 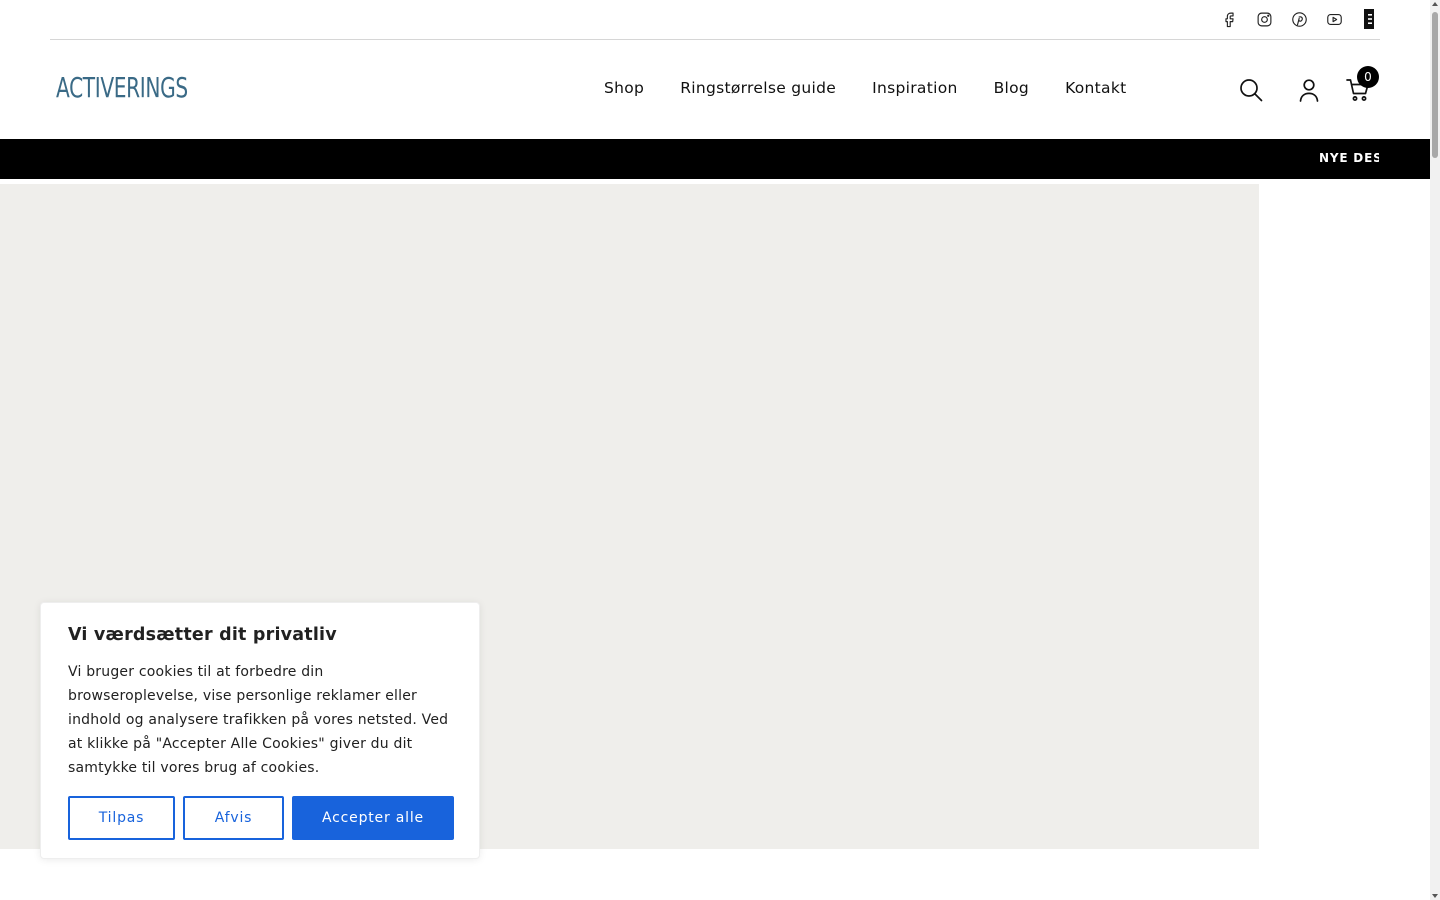 I want to click on scroll-up-icon, so click(x=1435, y=4).